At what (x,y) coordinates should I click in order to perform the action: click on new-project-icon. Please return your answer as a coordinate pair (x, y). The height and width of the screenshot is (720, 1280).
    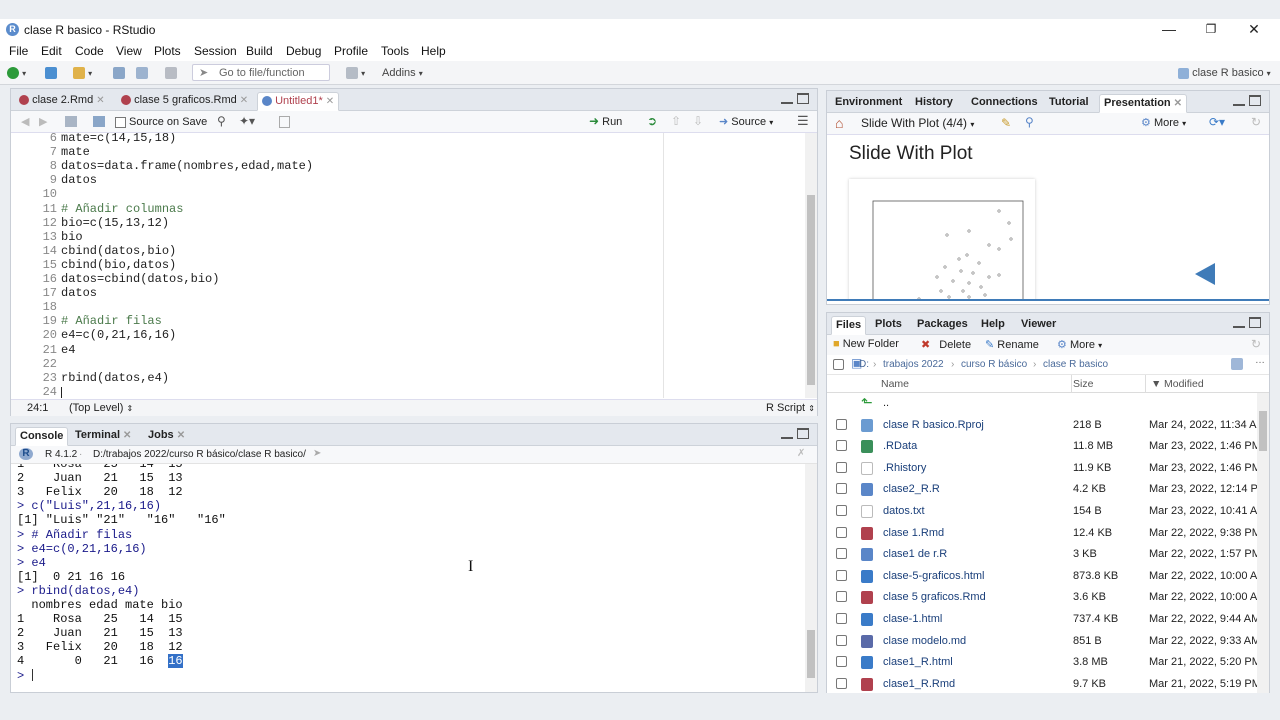
    Looking at the image, I should click on (51, 73).